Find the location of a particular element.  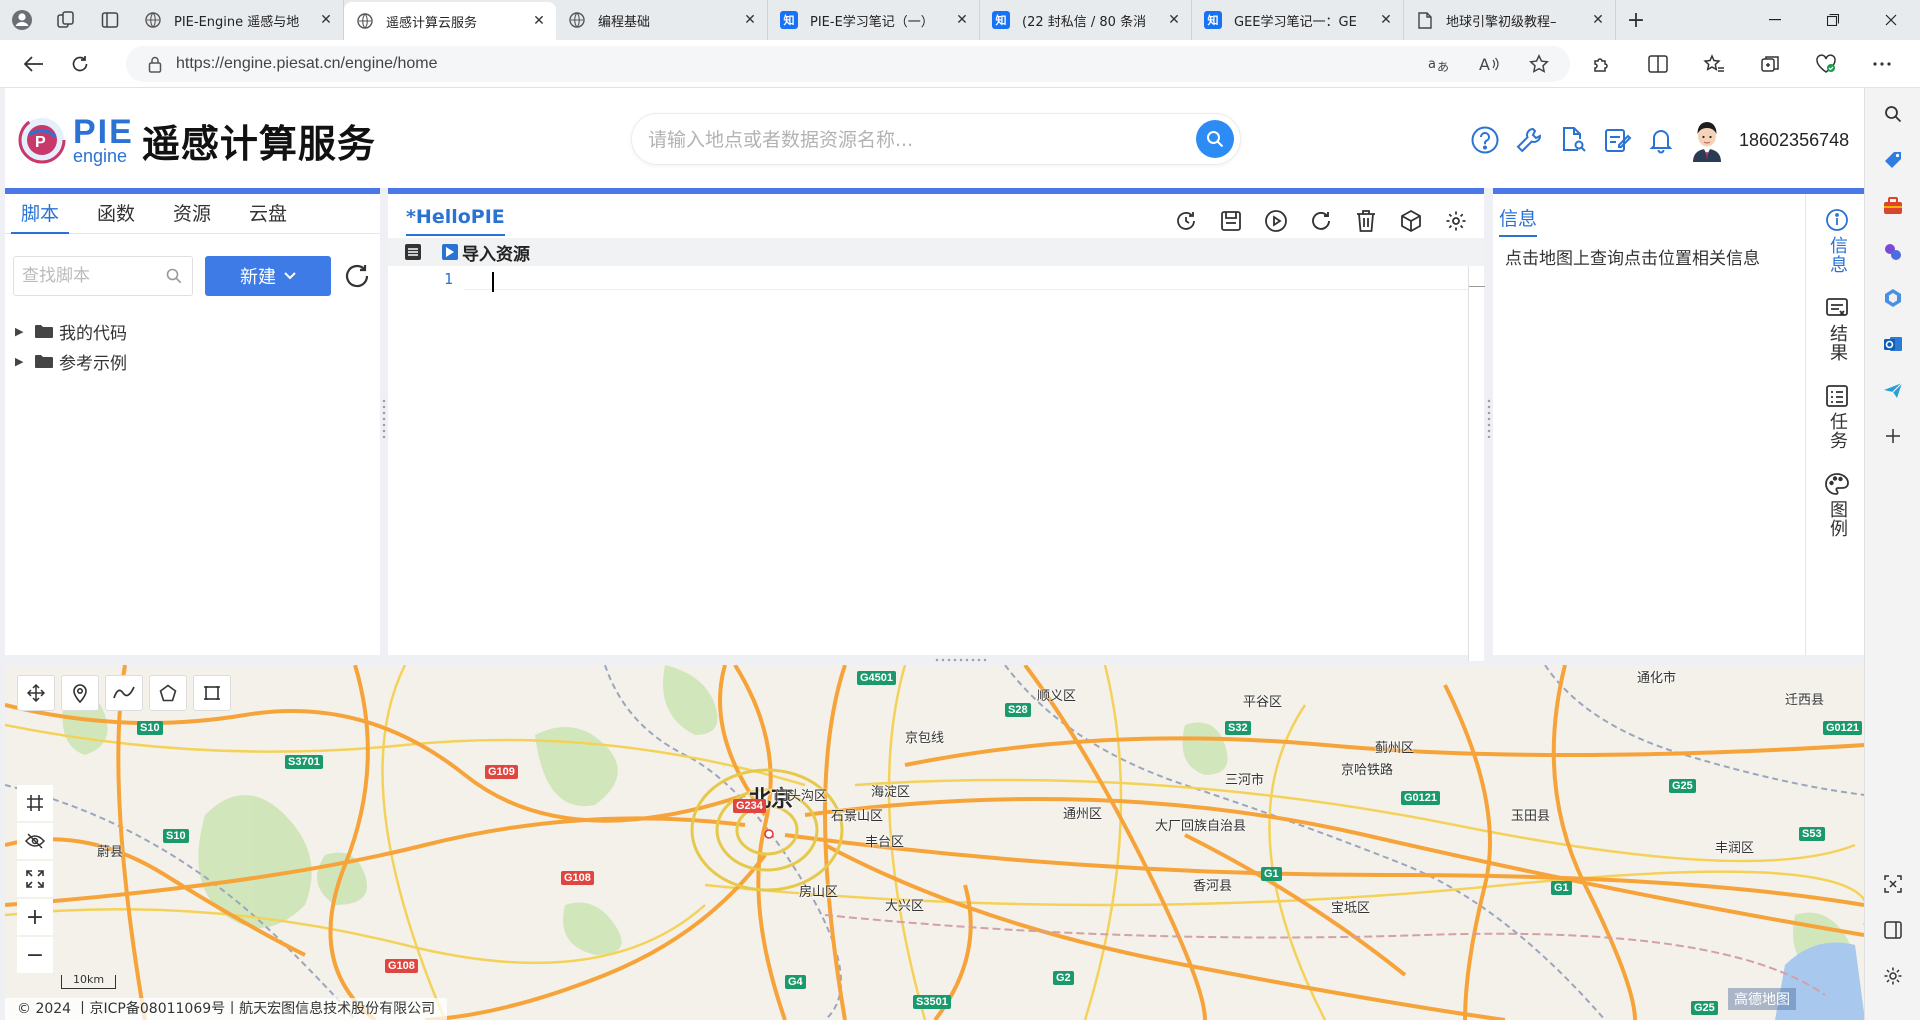

outlook-icon is located at coordinates (1893, 344).